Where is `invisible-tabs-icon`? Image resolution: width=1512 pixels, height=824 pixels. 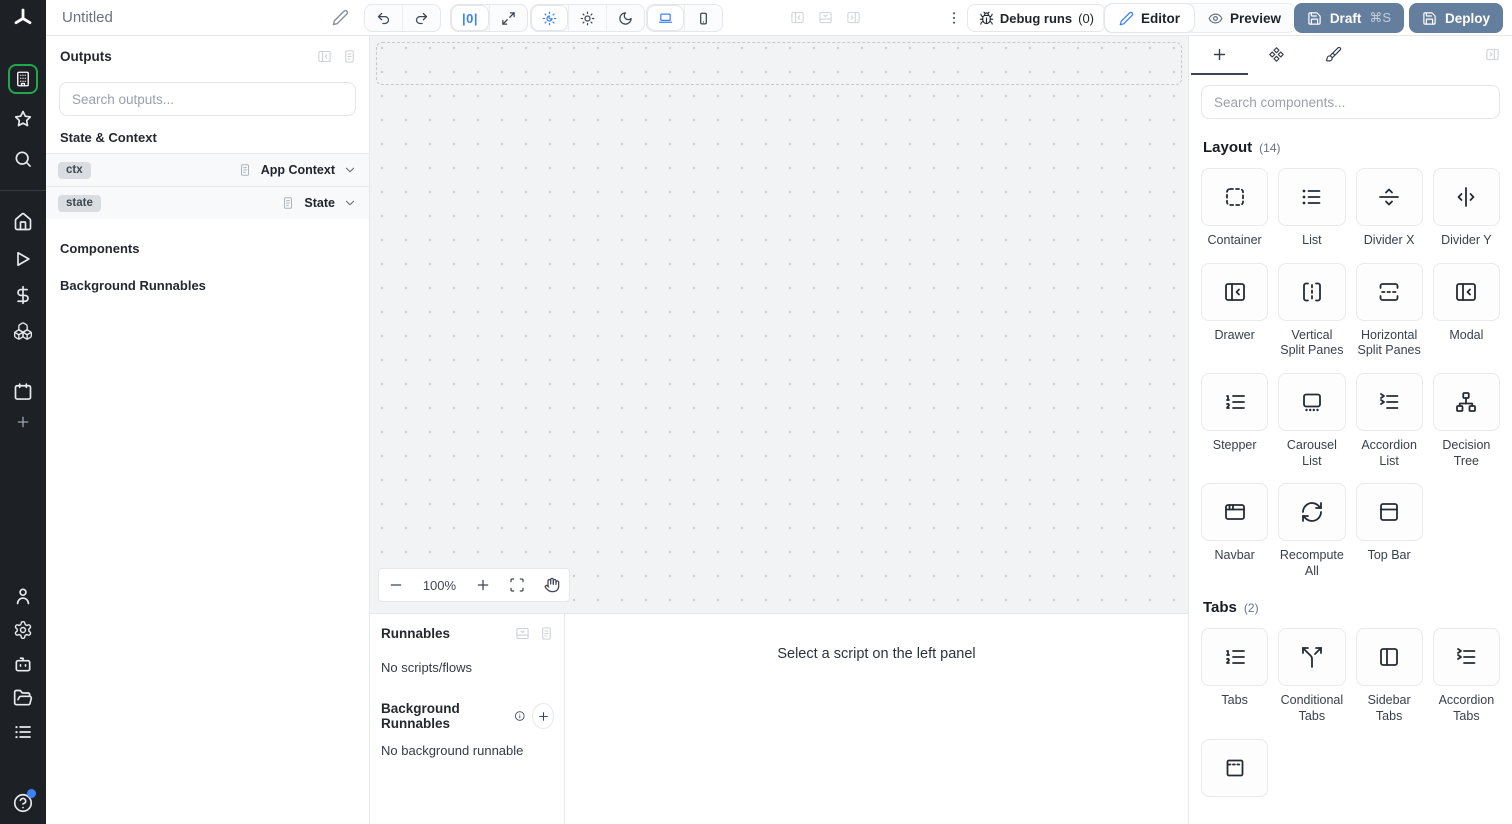 invisible-tabs-icon is located at coordinates (1235, 768).